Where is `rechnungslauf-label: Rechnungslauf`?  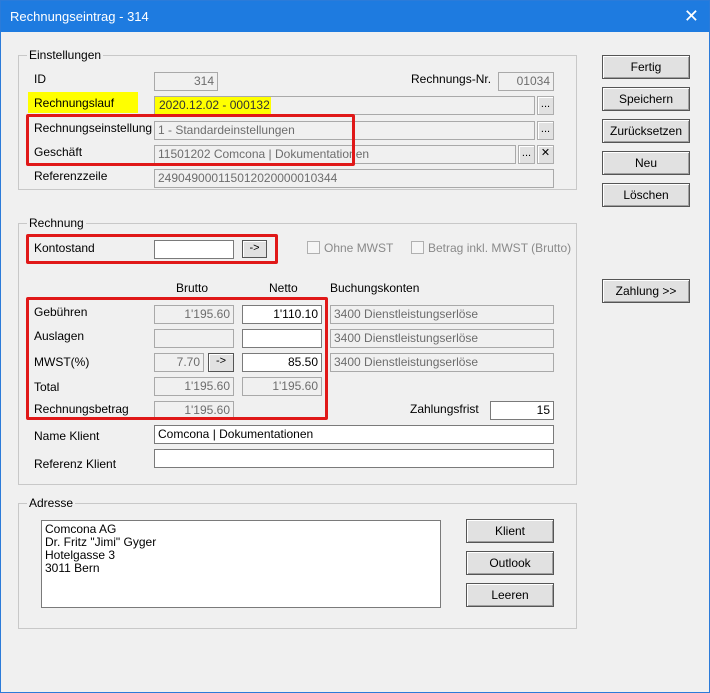
rechnungslauf-label: Rechnungslauf is located at coordinates (74, 103).